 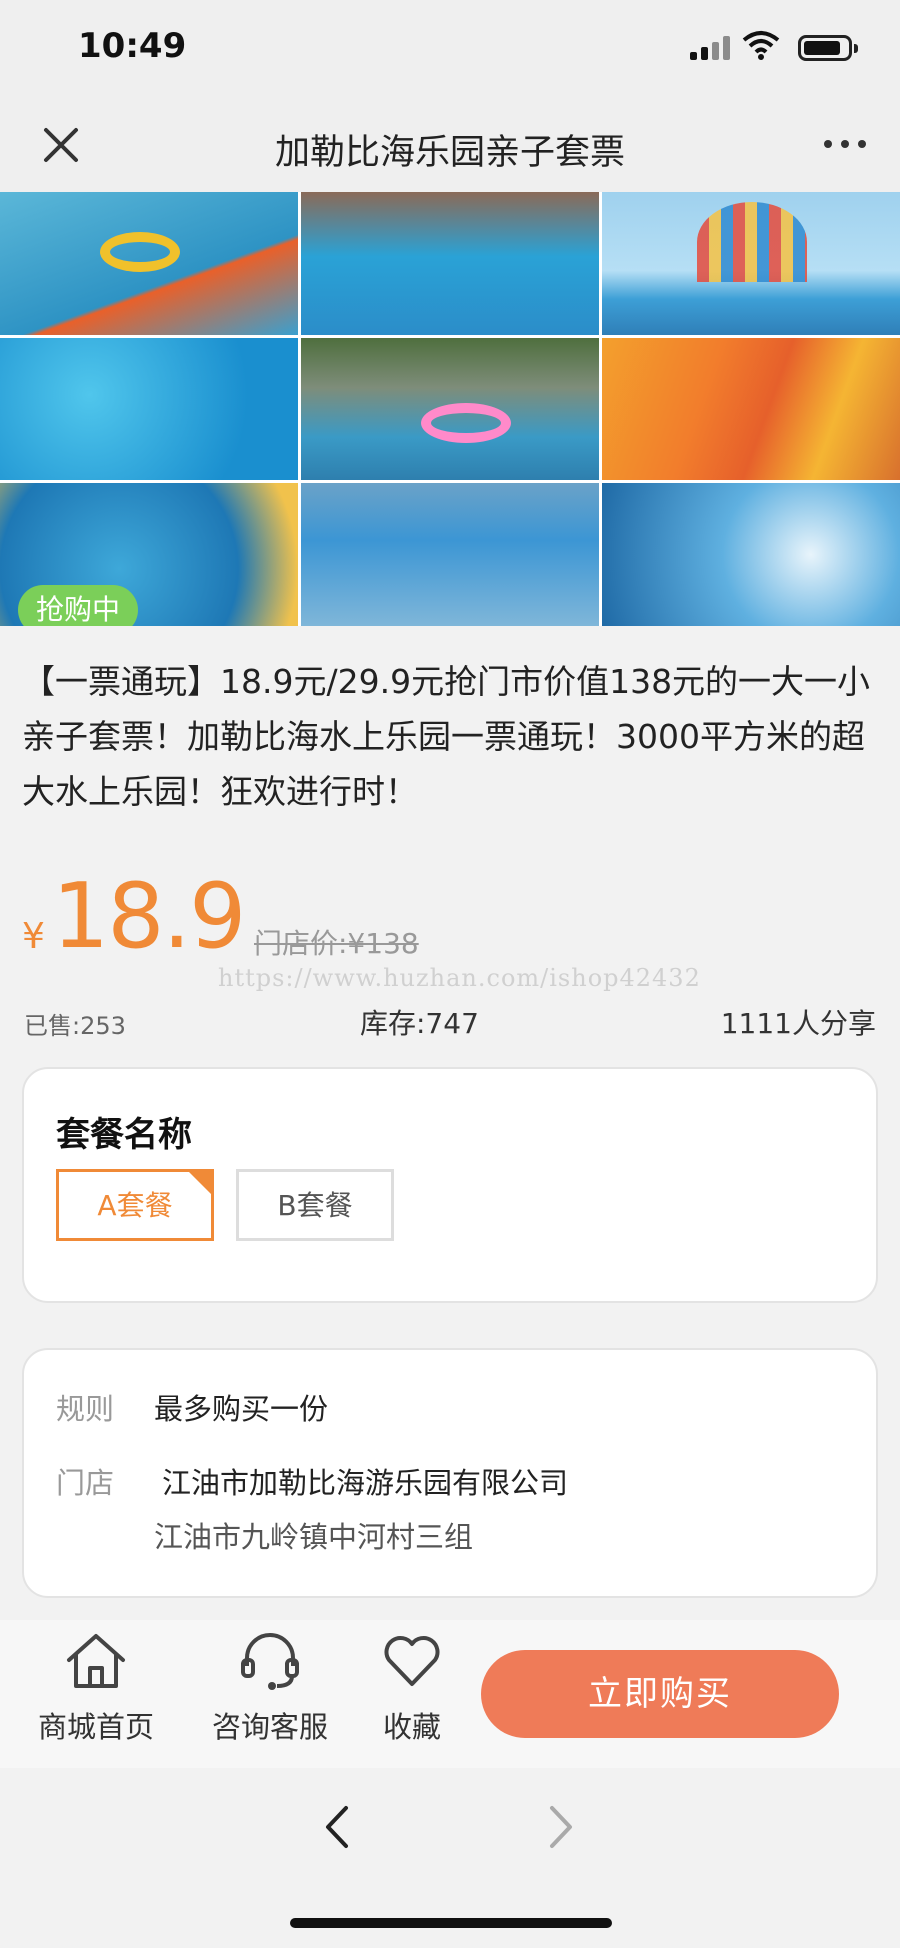 What do you see at coordinates (450, 1858) in the screenshot?
I see `browser-toolbar` at bounding box center [450, 1858].